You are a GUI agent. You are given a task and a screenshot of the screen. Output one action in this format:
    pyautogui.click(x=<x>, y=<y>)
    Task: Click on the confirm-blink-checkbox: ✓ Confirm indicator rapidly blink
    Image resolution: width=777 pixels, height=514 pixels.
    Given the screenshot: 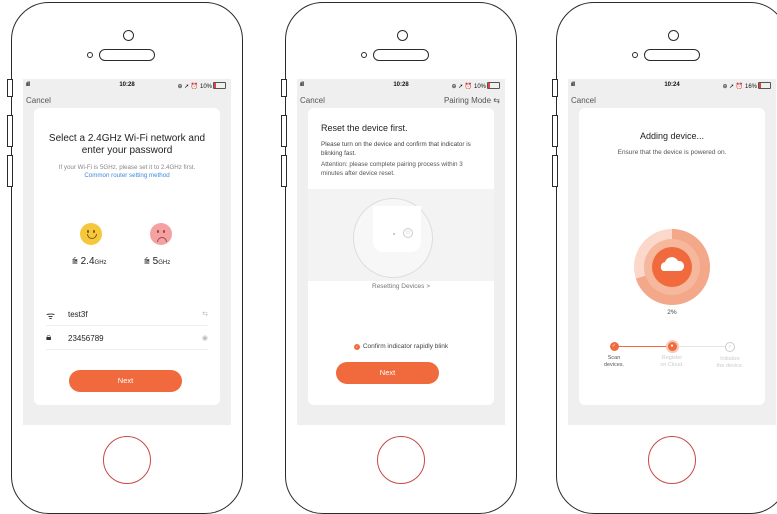 What is the action you would take?
    pyautogui.click(x=401, y=346)
    